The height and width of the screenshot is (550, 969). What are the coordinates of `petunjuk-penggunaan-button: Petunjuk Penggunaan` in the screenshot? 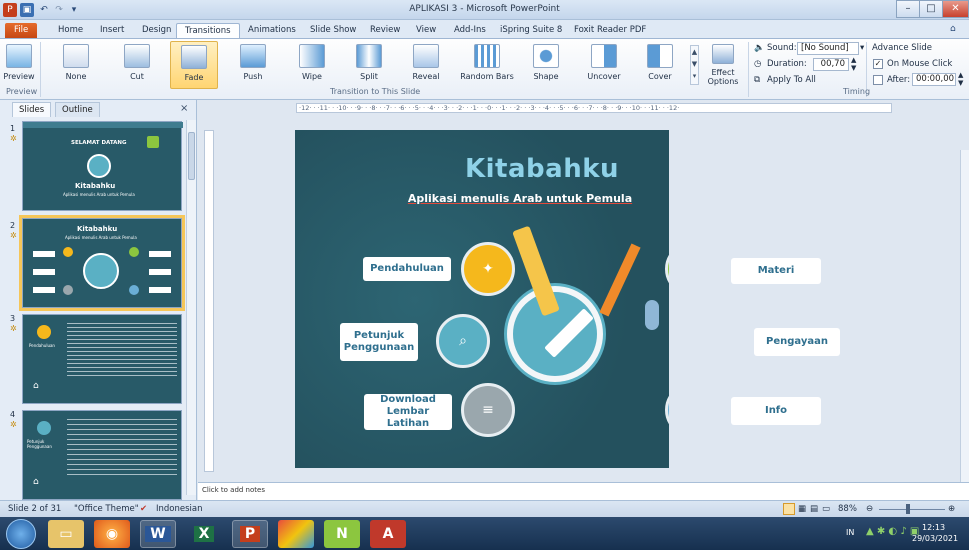 It's located at (379, 342).